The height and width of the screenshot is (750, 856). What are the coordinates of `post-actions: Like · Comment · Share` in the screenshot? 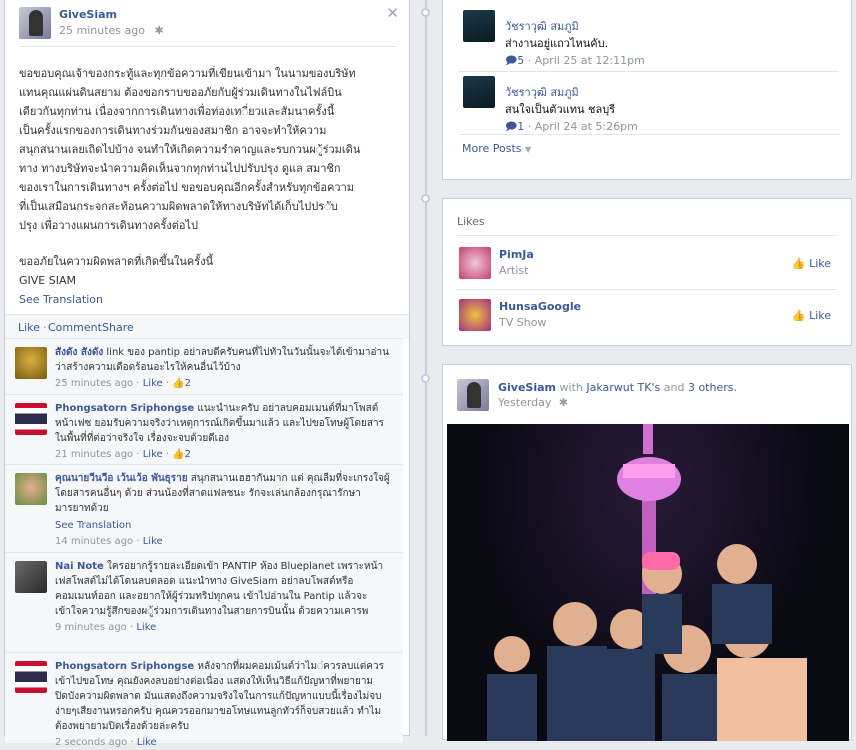 It's located at (207, 326).